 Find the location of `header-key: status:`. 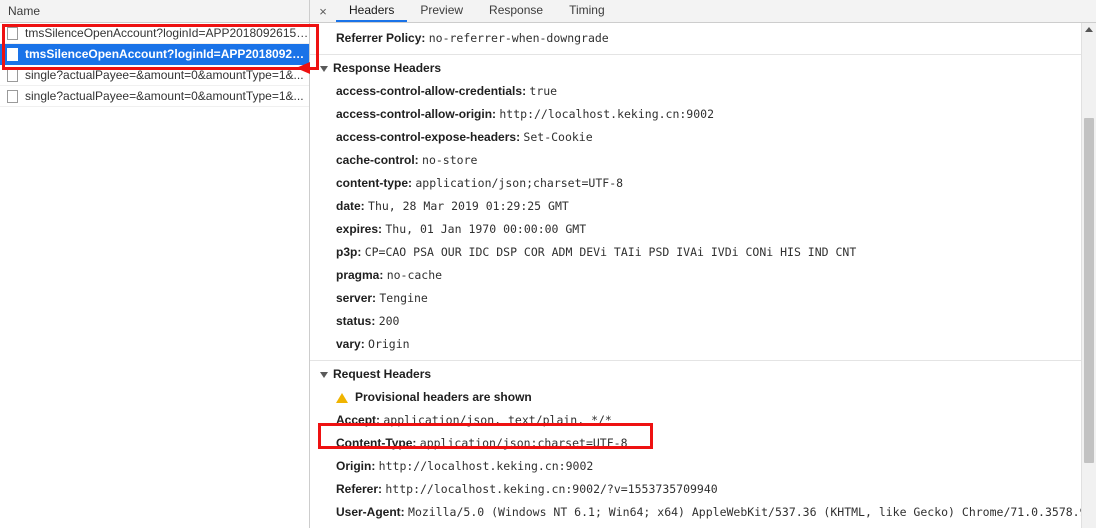

header-key: status: is located at coordinates (356, 321).